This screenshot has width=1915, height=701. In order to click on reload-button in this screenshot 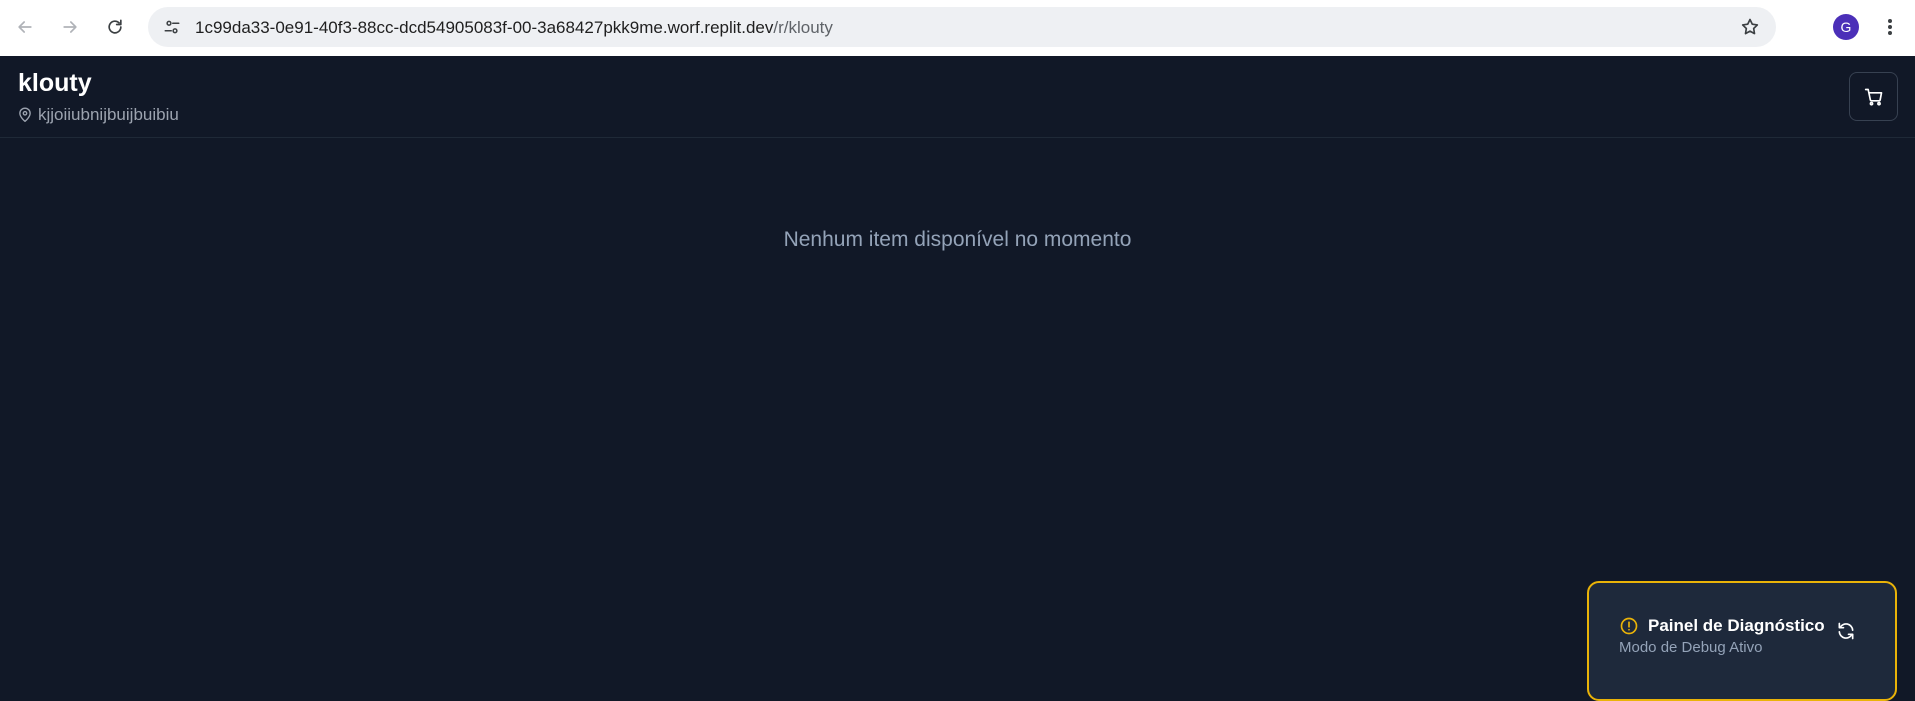, I will do `click(115, 27)`.